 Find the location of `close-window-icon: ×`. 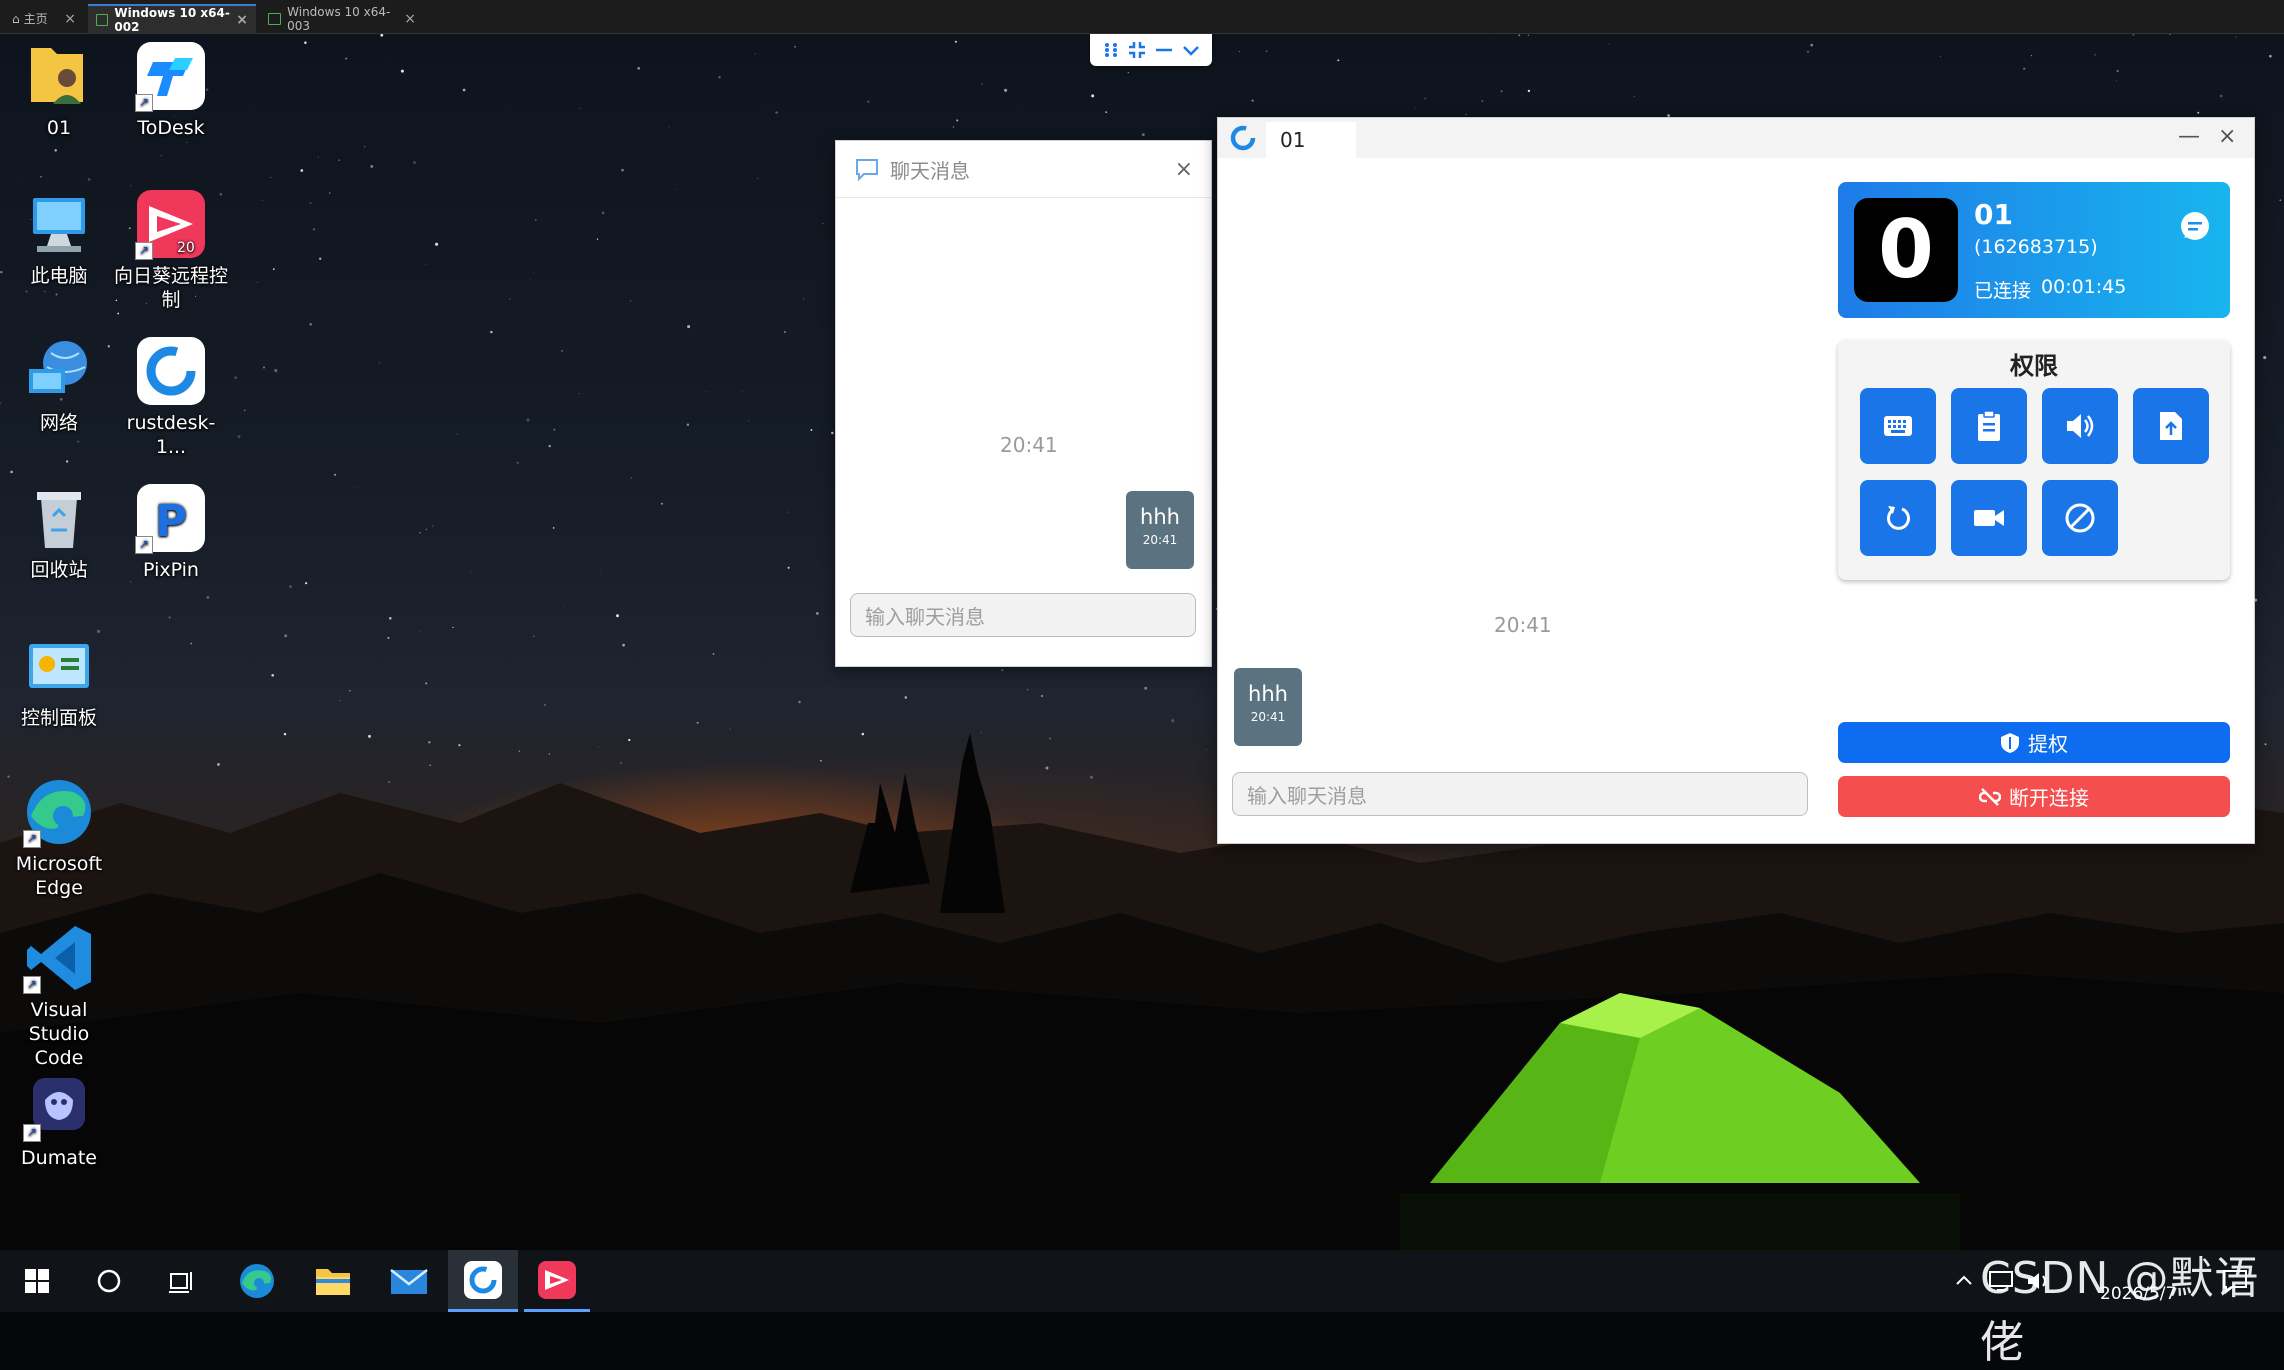

close-window-icon: × is located at coordinates (2227, 136).